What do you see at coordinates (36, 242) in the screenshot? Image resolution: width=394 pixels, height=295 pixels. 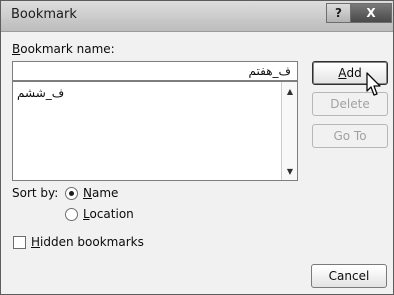 I see `hidden-bookmarks-key: H` at bounding box center [36, 242].